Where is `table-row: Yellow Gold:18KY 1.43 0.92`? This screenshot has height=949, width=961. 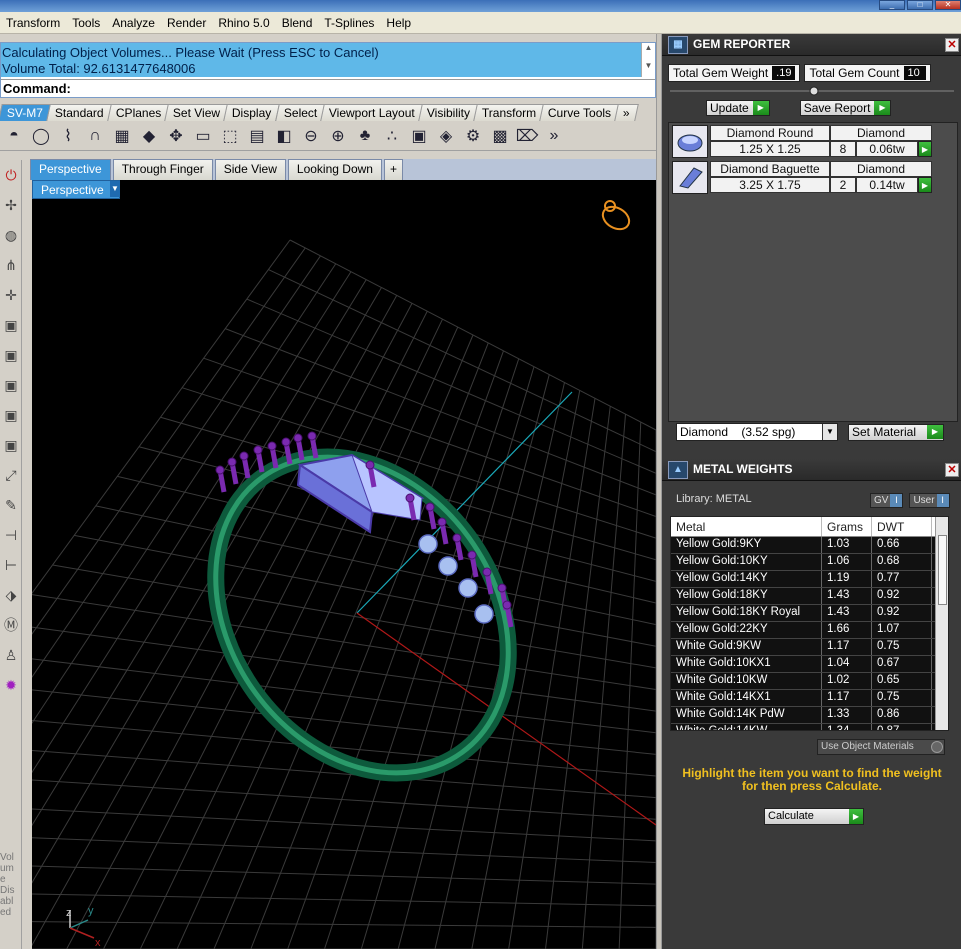 table-row: Yellow Gold:18KY 1.43 0.92 is located at coordinates (809, 596).